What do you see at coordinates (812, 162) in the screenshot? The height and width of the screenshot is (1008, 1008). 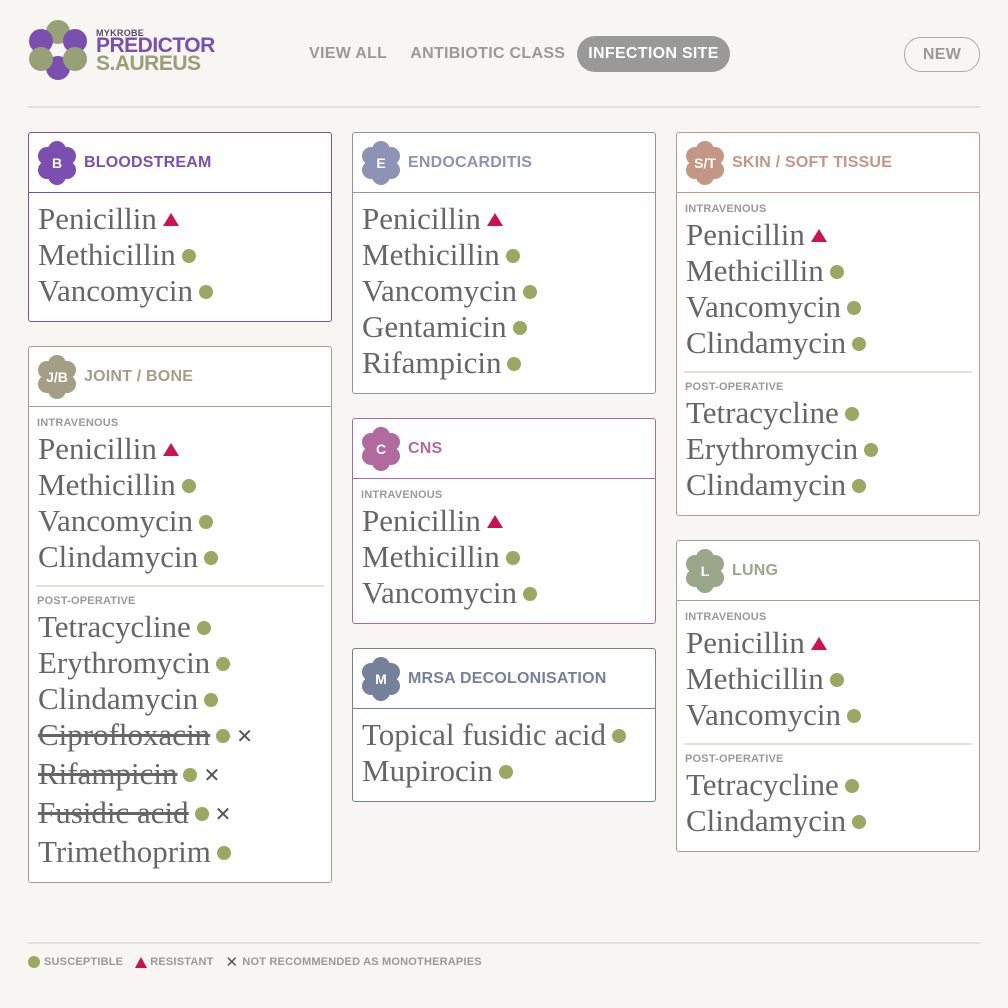 I see `card-title: SKIN / SOFT TISSUE` at bounding box center [812, 162].